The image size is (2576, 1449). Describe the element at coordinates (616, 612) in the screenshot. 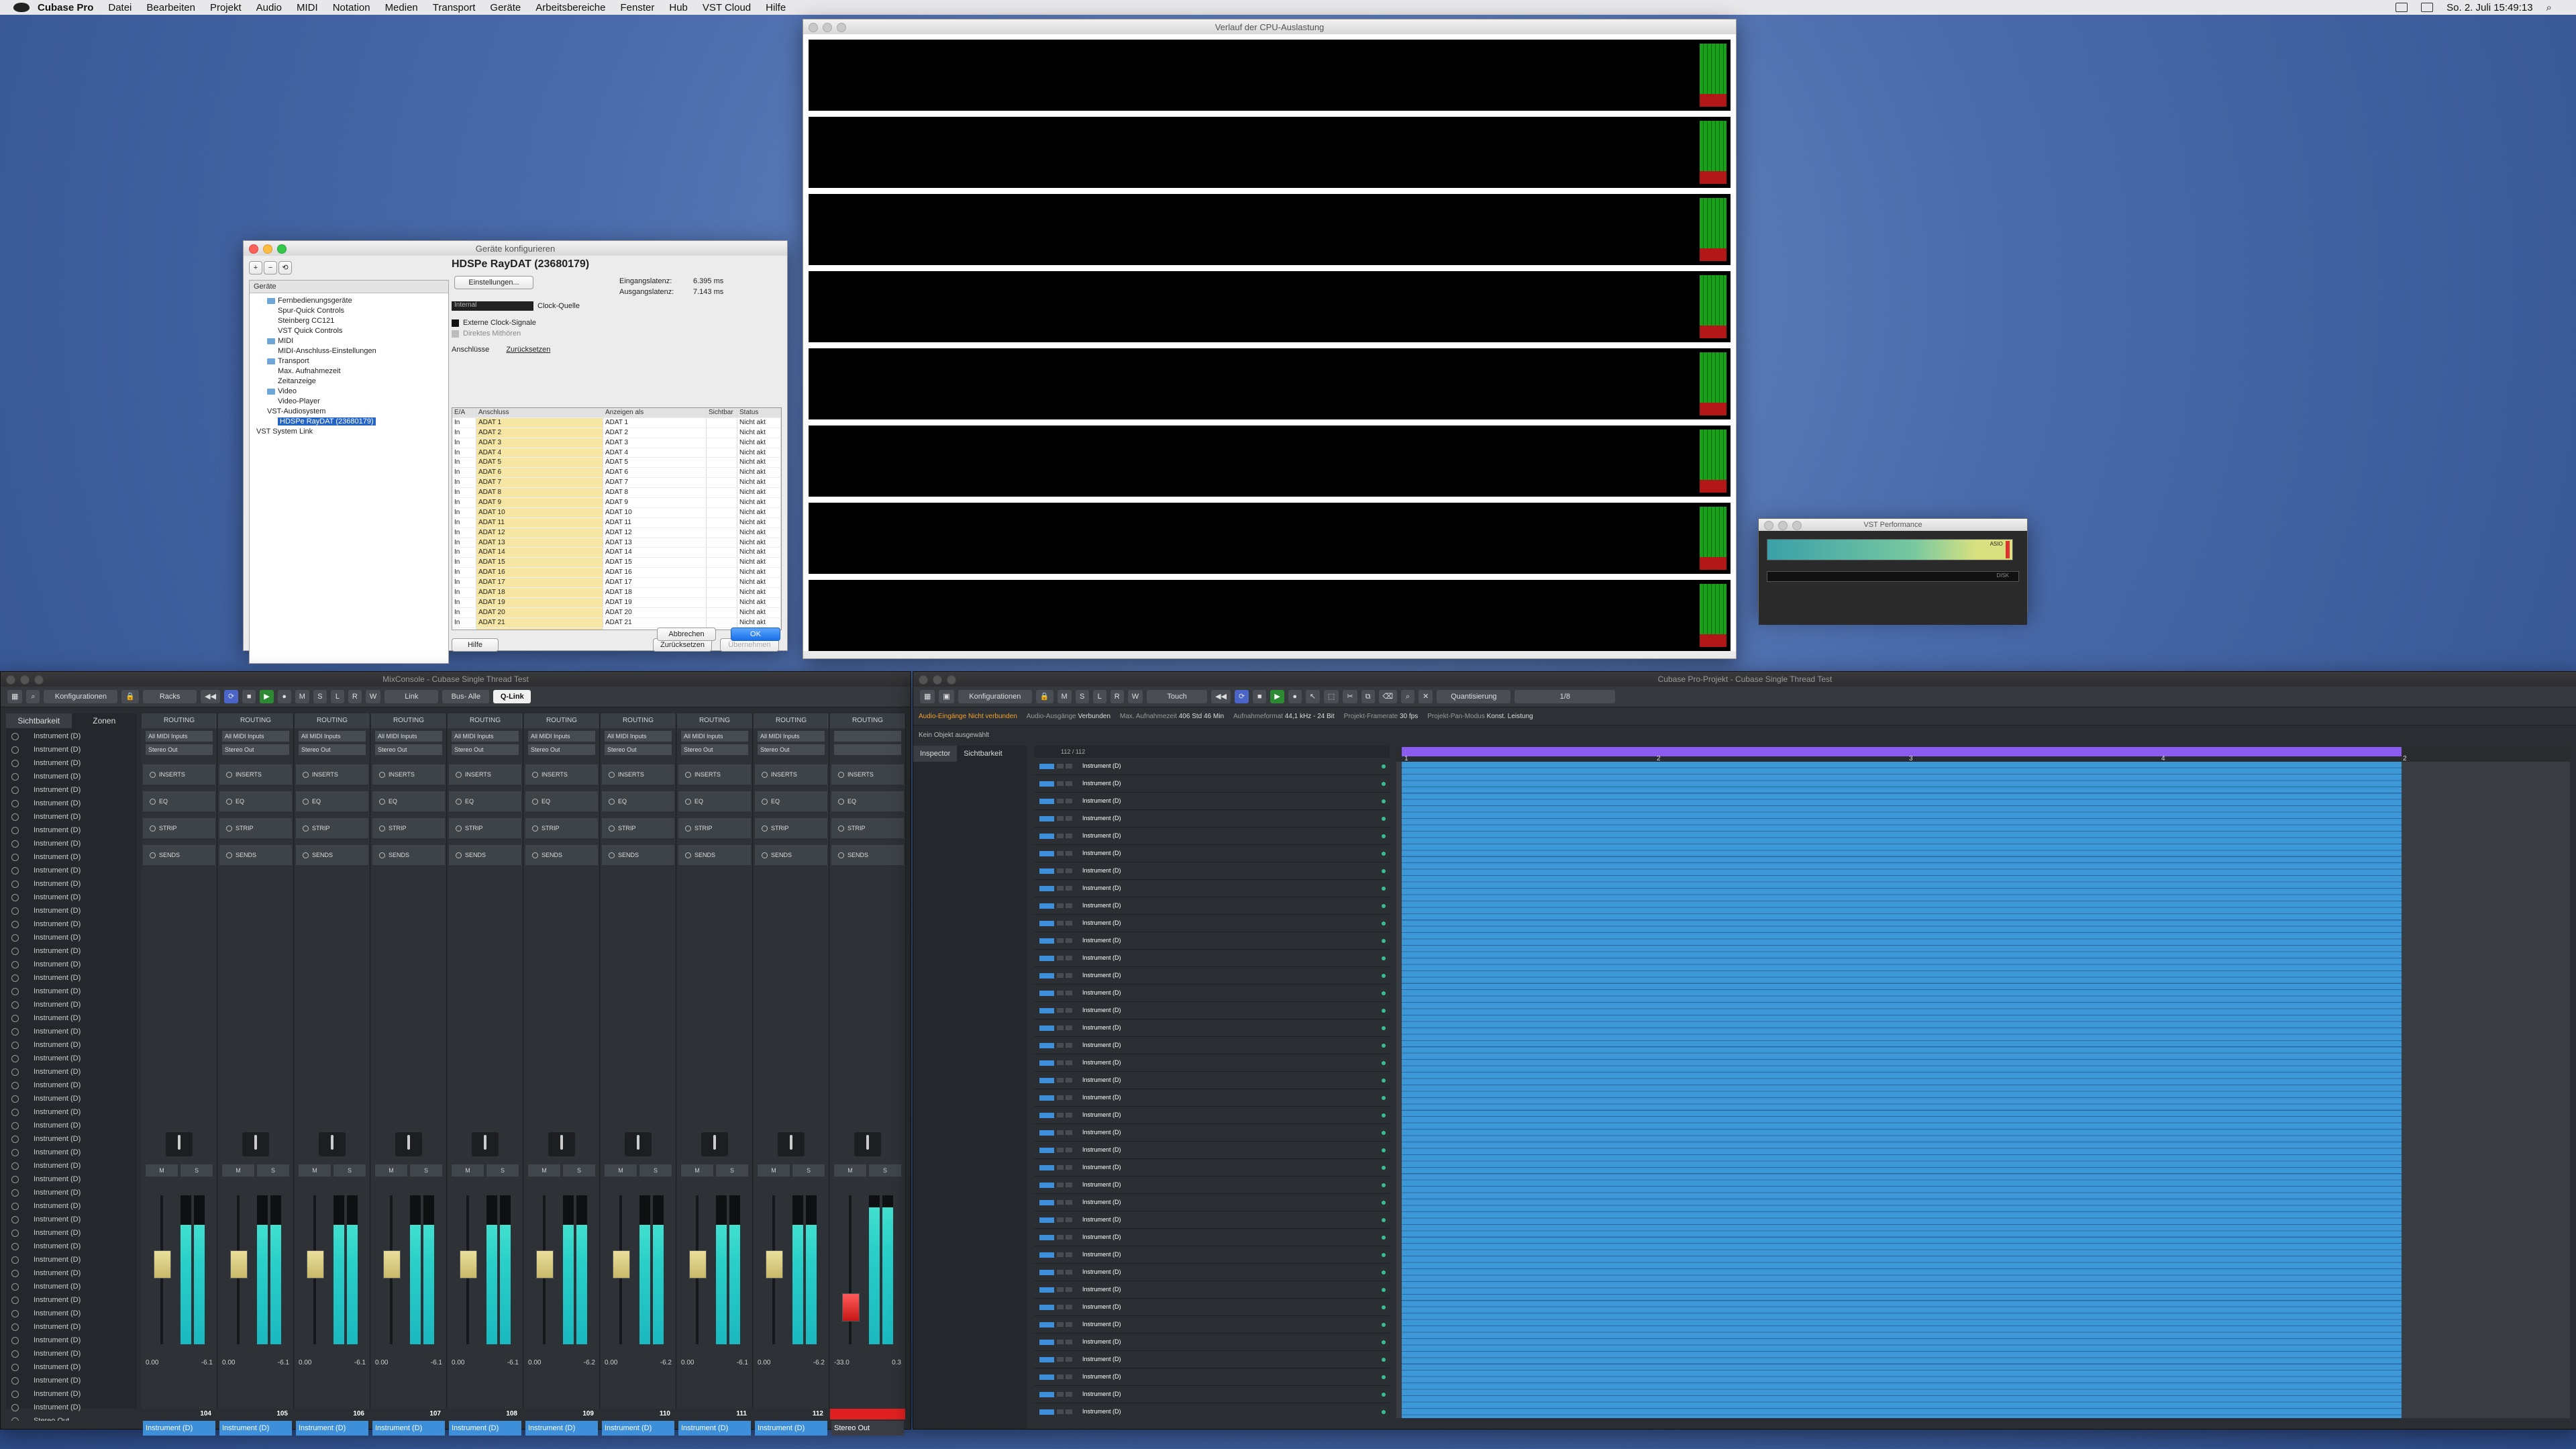

I see `port-row: In ADAT 20 ADAT 20 Nicht akt` at that location.